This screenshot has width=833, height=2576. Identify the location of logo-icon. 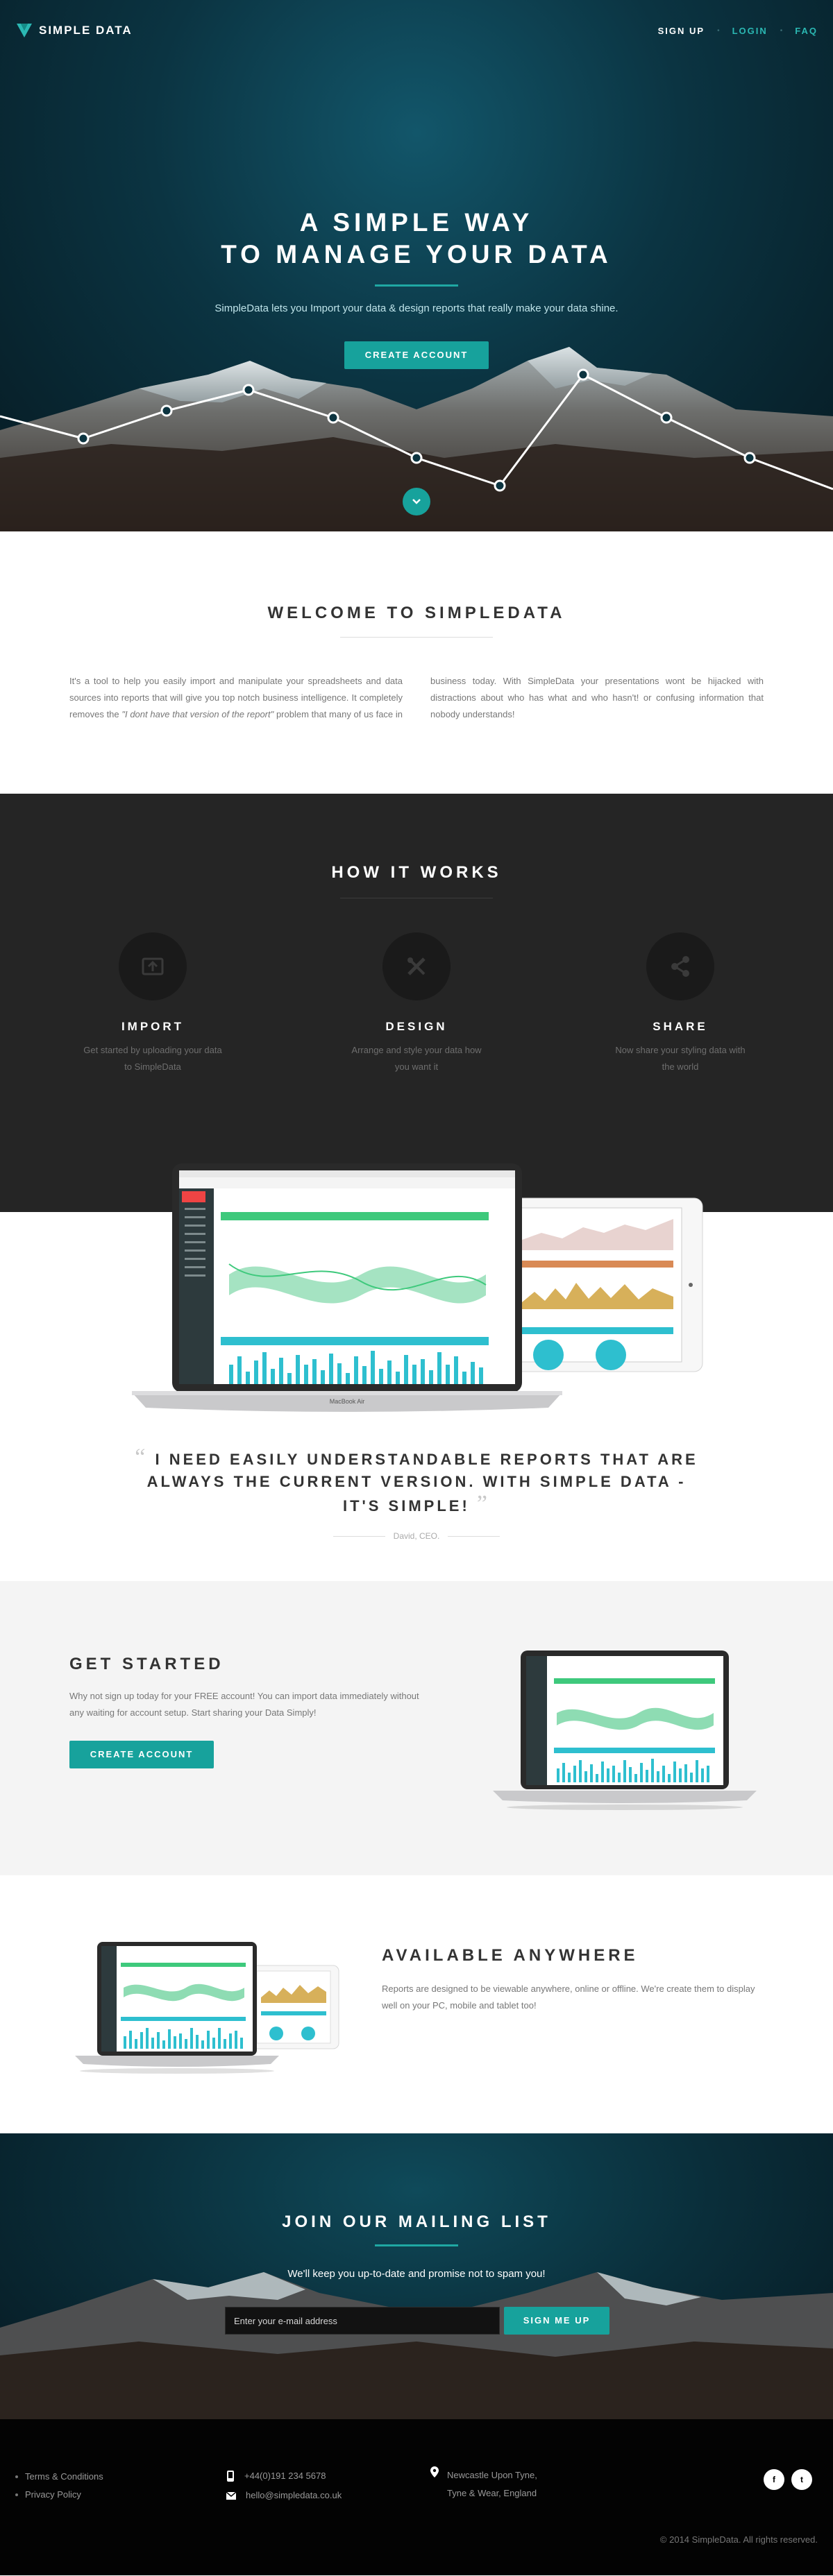
(25, 30).